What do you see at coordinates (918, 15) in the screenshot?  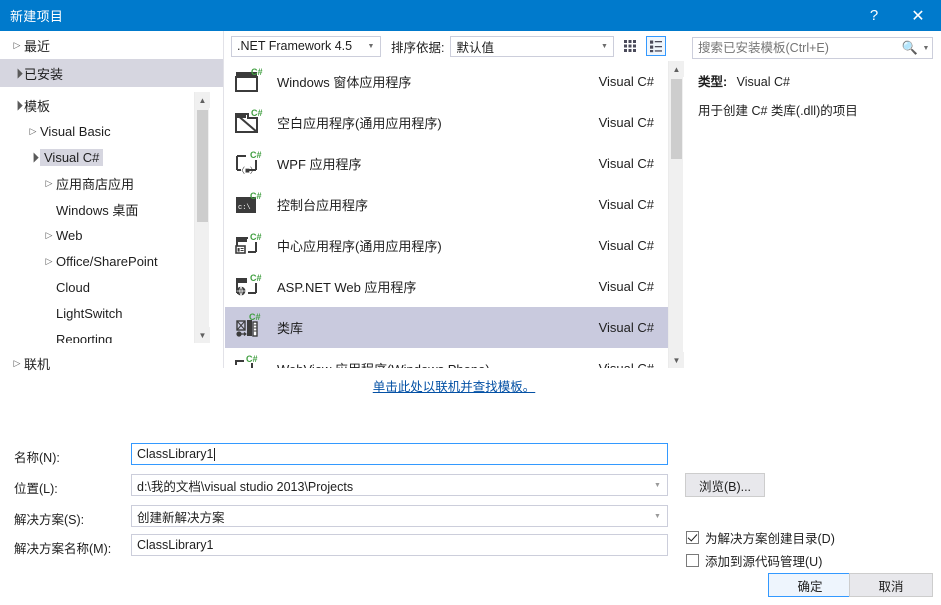 I see `close-icon: ✕` at bounding box center [918, 15].